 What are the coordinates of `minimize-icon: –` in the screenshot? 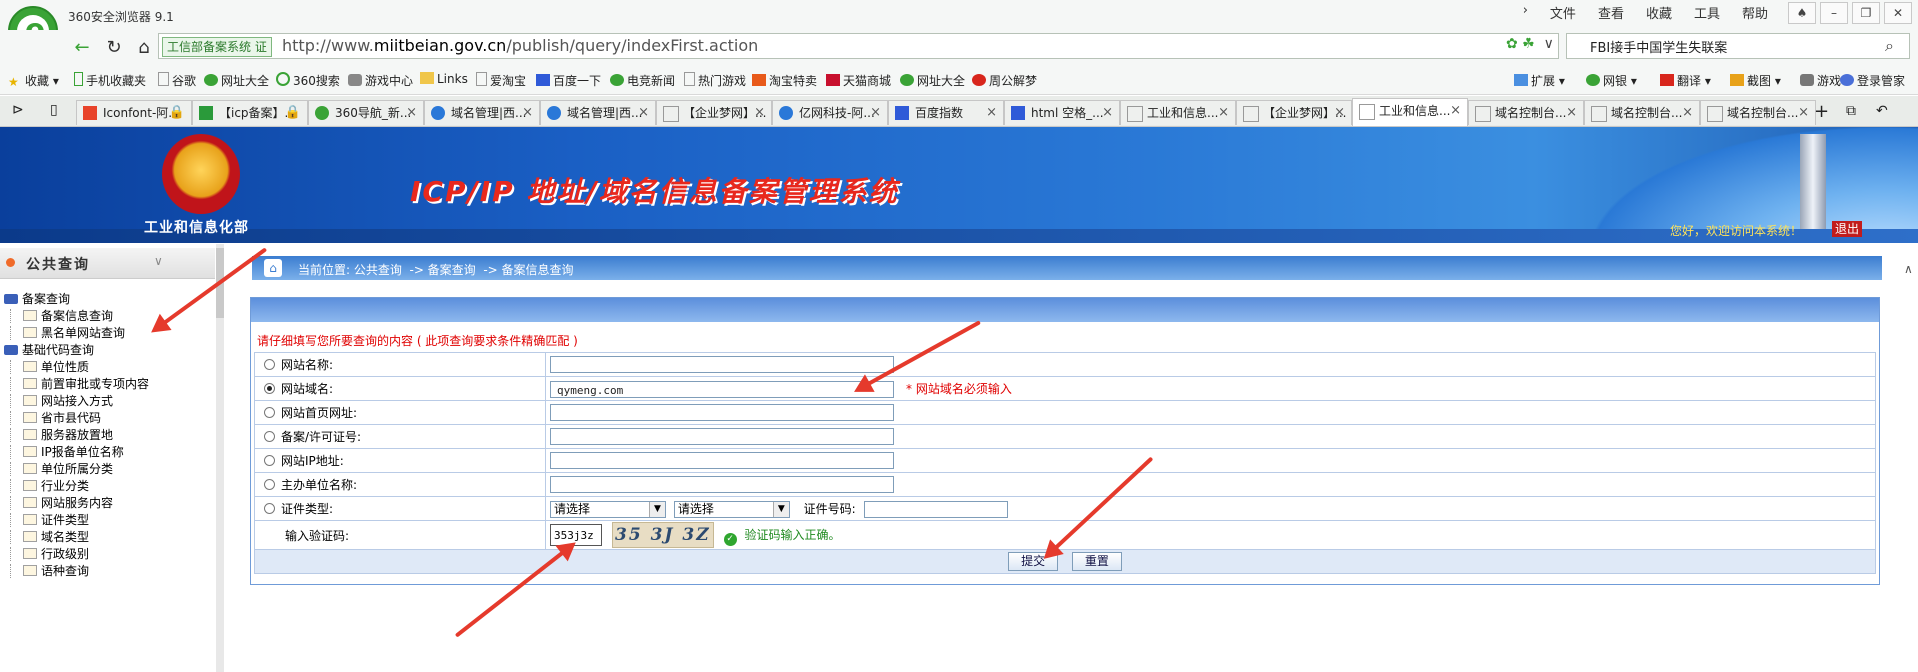 It's located at (1834, 13).